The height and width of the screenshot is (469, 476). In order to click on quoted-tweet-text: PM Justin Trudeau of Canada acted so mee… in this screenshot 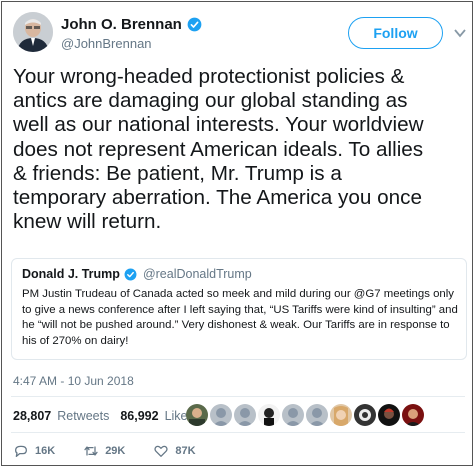, I will do `click(240, 317)`.